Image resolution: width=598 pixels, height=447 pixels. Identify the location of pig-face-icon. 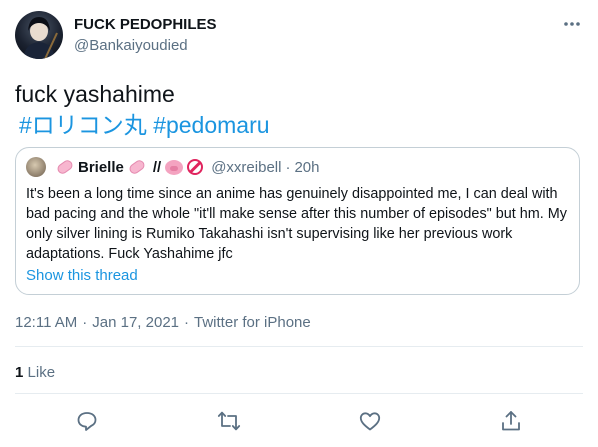
(174, 167).